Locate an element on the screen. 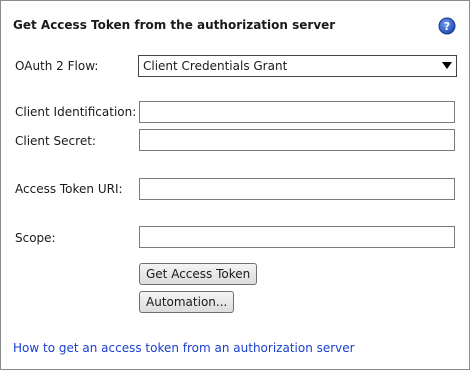 This screenshot has height=370, width=470. token-uri-field is located at coordinates (297, 189).